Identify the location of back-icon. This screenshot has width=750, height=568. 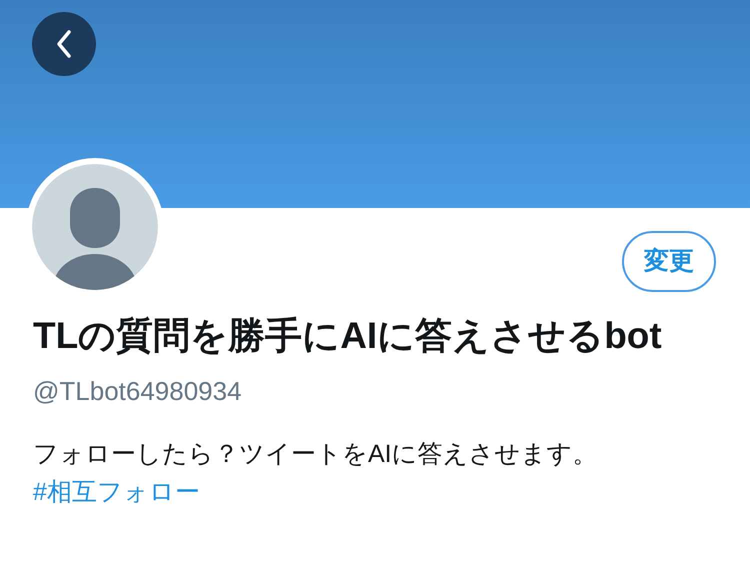
(64, 44).